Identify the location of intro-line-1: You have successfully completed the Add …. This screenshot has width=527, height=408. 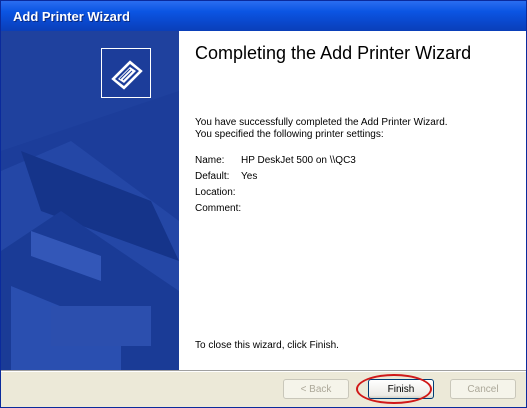
(321, 122).